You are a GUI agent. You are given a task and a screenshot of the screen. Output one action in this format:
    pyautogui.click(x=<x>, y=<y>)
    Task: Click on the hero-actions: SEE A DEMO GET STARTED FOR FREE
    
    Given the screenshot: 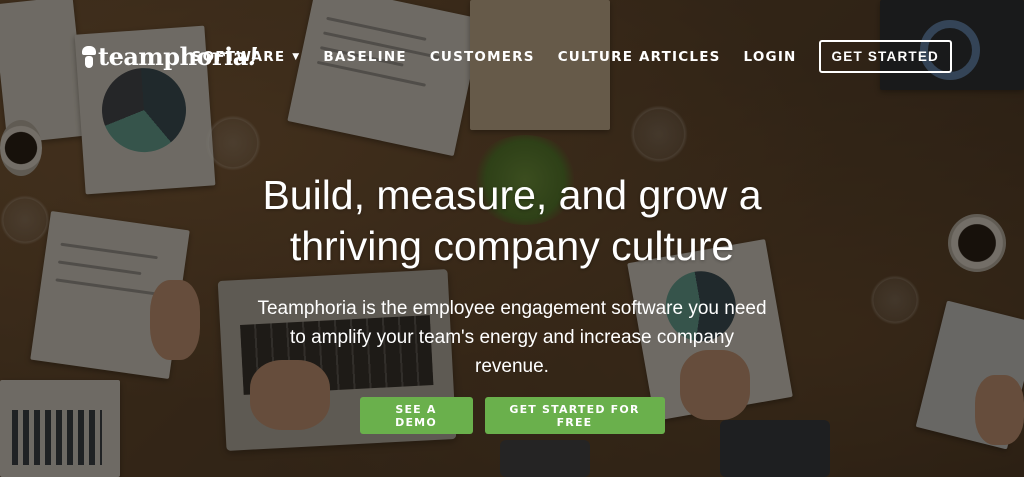 What is the action you would take?
    pyautogui.click(x=512, y=415)
    